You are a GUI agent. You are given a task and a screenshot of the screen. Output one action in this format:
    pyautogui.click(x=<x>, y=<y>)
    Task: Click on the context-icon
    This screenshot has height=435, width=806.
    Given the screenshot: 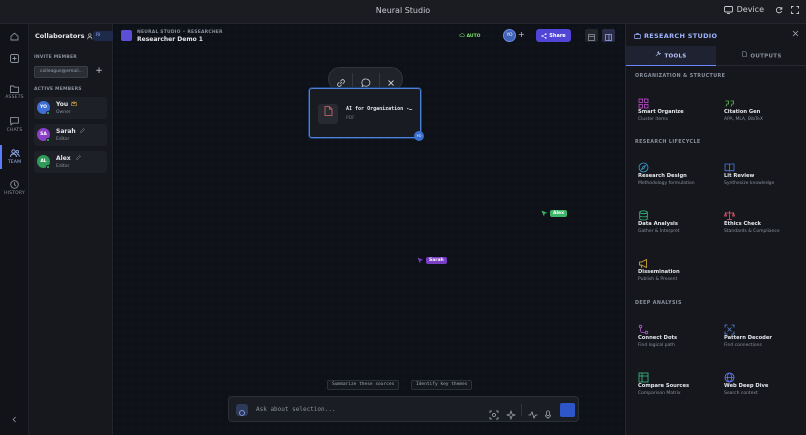 What is the action you would take?
    pyautogui.click(x=242, y=410)
    